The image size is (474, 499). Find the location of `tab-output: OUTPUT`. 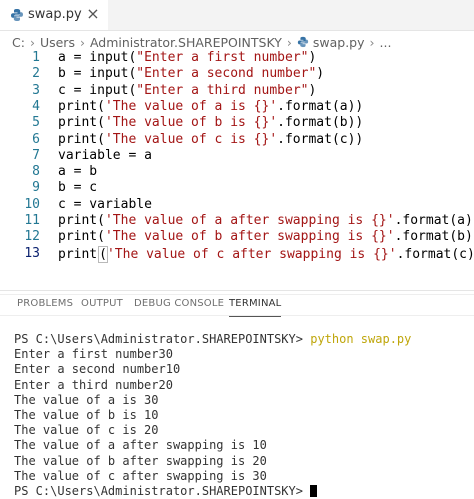

tab-output: OUTPUT is located at coordinates (102, 303).